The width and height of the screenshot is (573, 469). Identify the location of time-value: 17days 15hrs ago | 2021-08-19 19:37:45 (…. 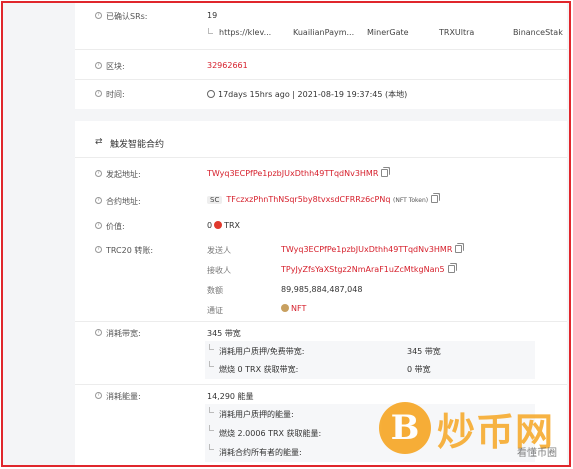
(307, 94).